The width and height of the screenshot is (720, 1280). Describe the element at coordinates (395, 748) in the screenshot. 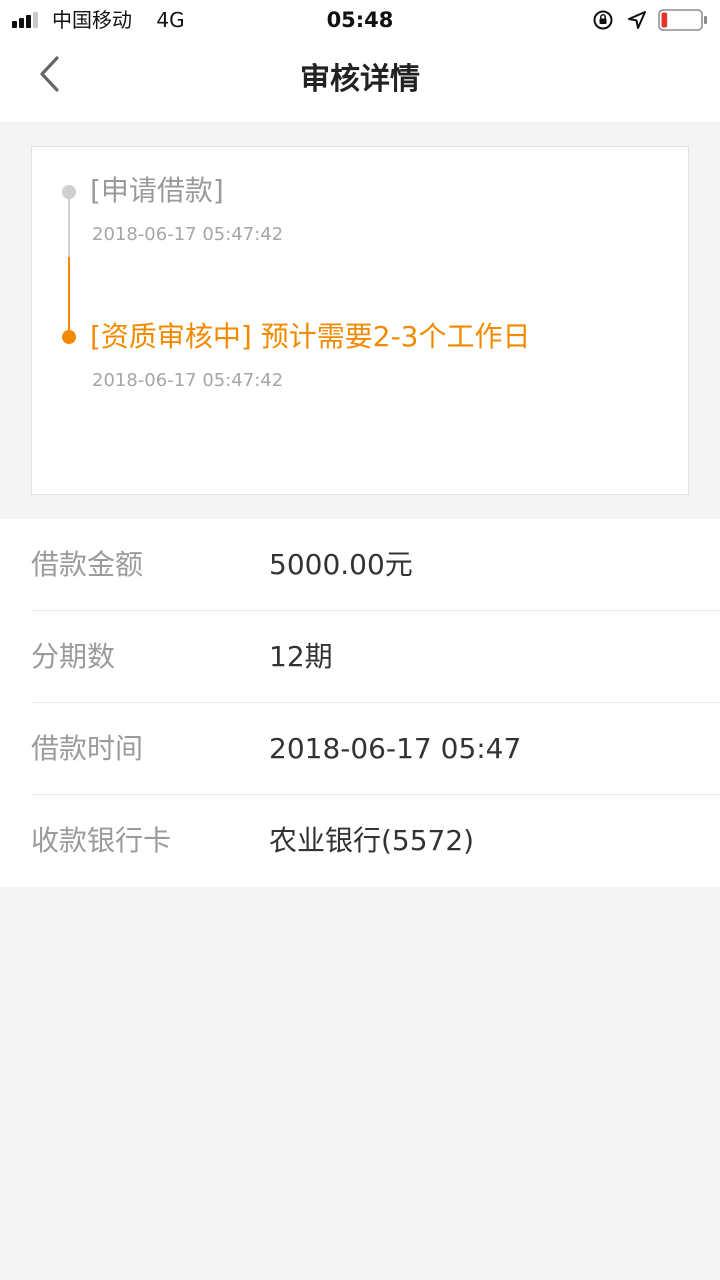

I see `detail-value: 2018-06-17 05:47` at that location.